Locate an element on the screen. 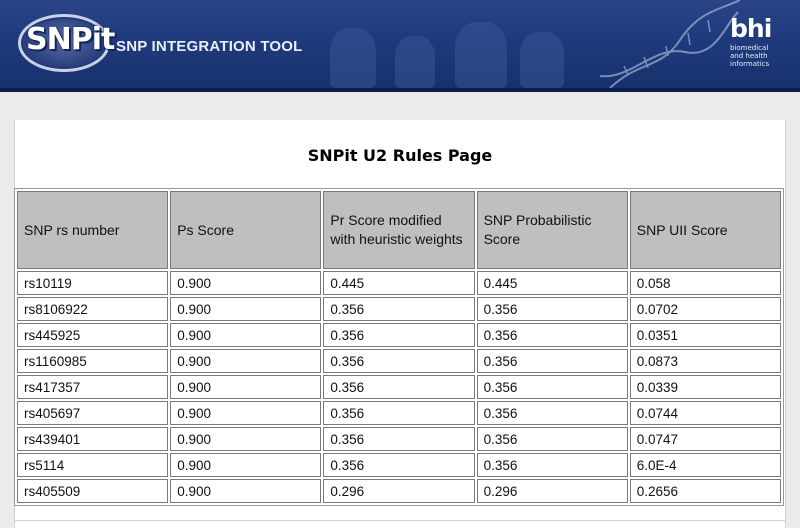 The image size is (800, 528). column-header-snp-rs-number: SNP rs number is located at coordinates (93, 230).